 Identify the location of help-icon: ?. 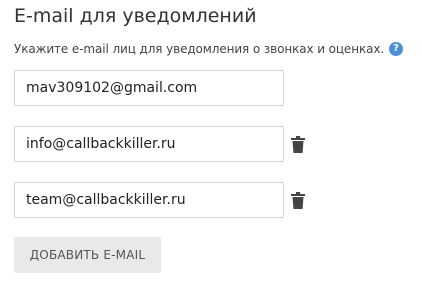
(396, 49).